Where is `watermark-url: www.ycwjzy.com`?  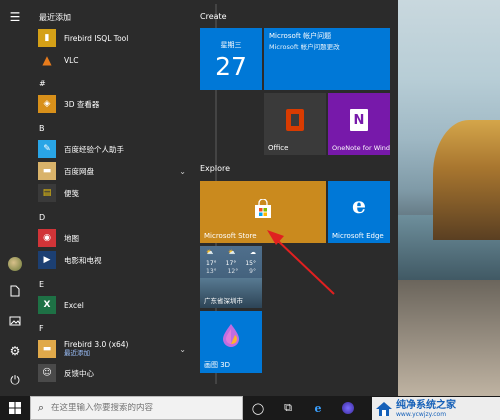 watermark-url: www.ycwjzy.com is located at coordinates (421, 414).